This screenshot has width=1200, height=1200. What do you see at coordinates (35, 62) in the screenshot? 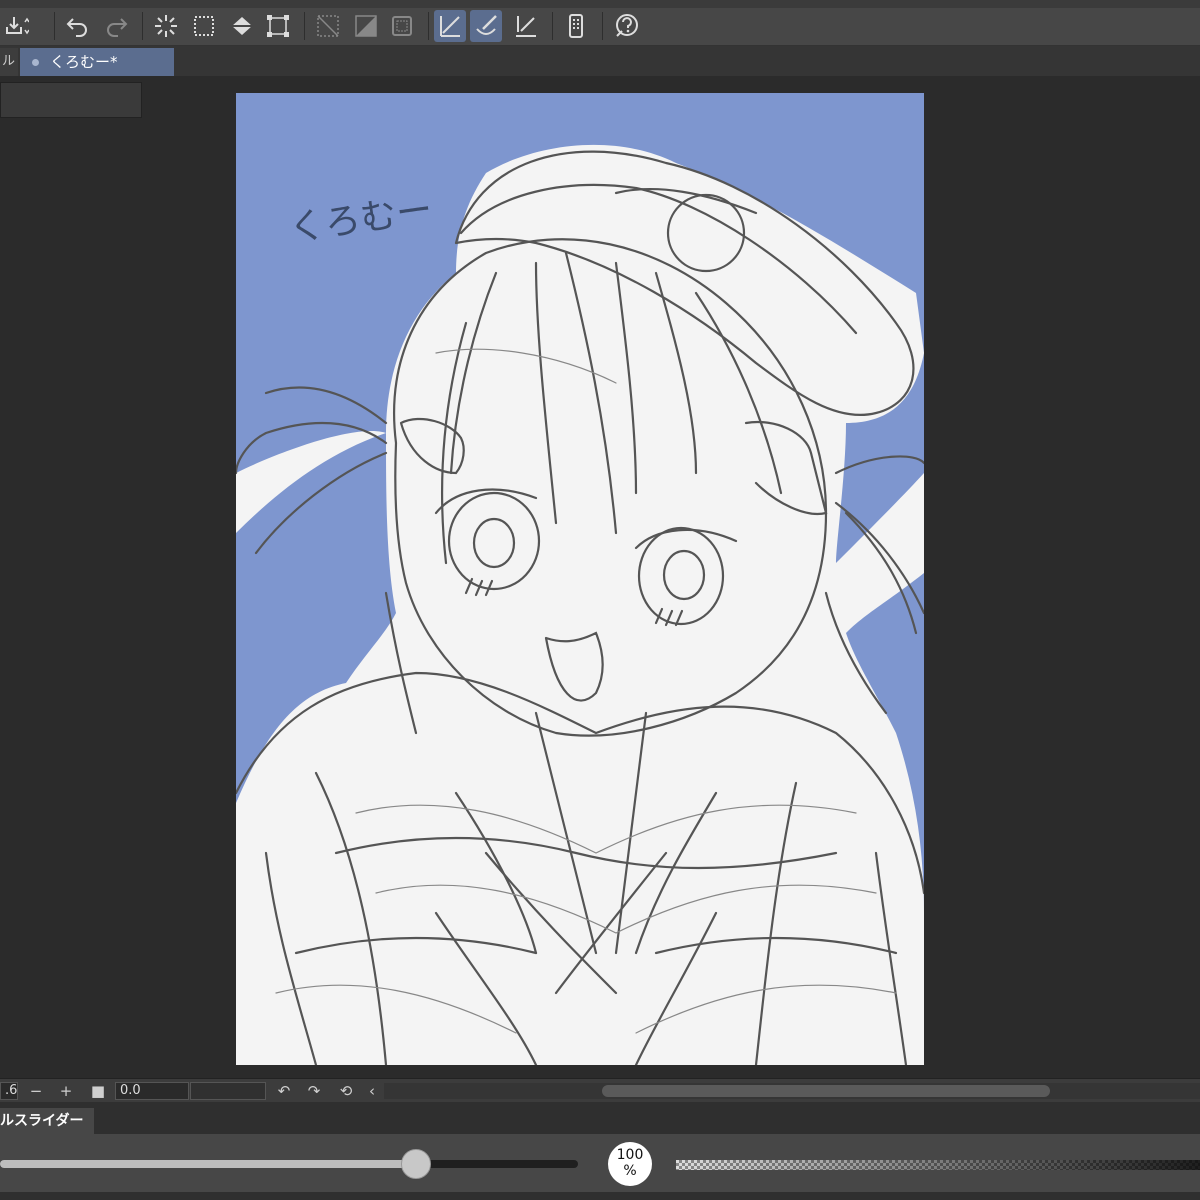
I see `unsaved-dot-icon` at bounding box center [35, 62].